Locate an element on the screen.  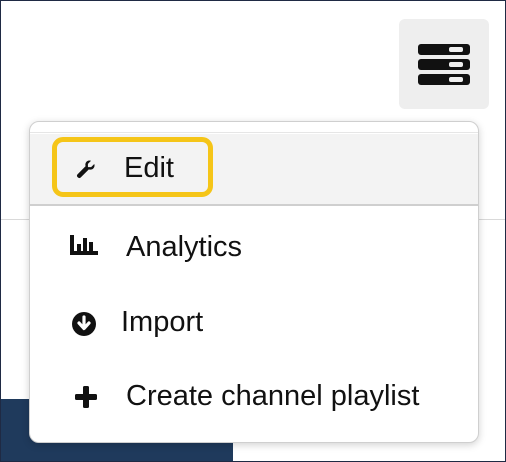
menu-item-label: Create channel playlist is located at coordinates (273, 396).